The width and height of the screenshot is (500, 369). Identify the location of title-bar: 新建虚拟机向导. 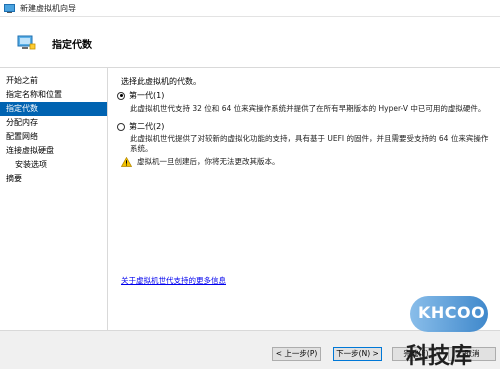
(250, 8).